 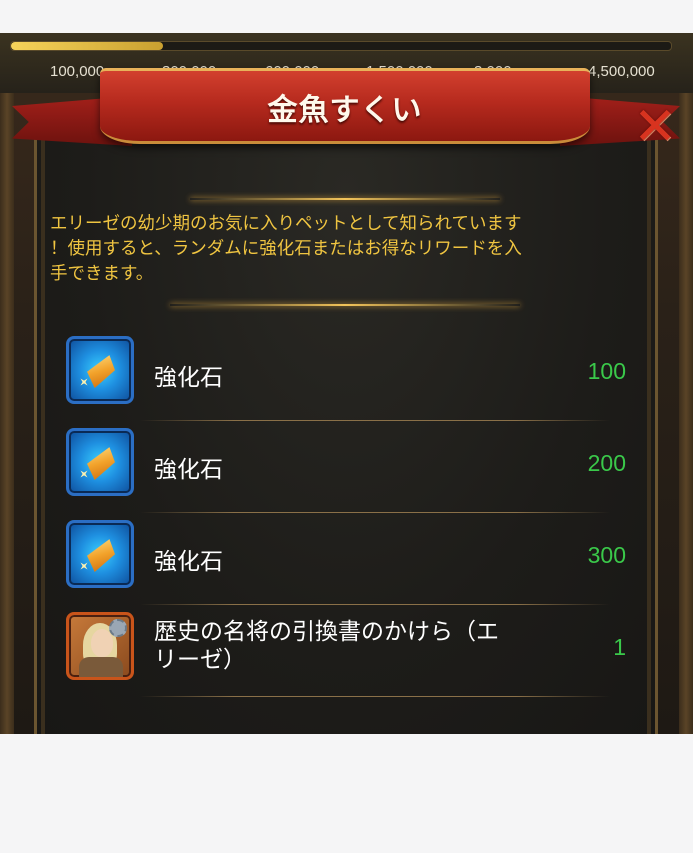 I want to click on title-ribbon: 金魚すくい, so click(x=345, y=106).